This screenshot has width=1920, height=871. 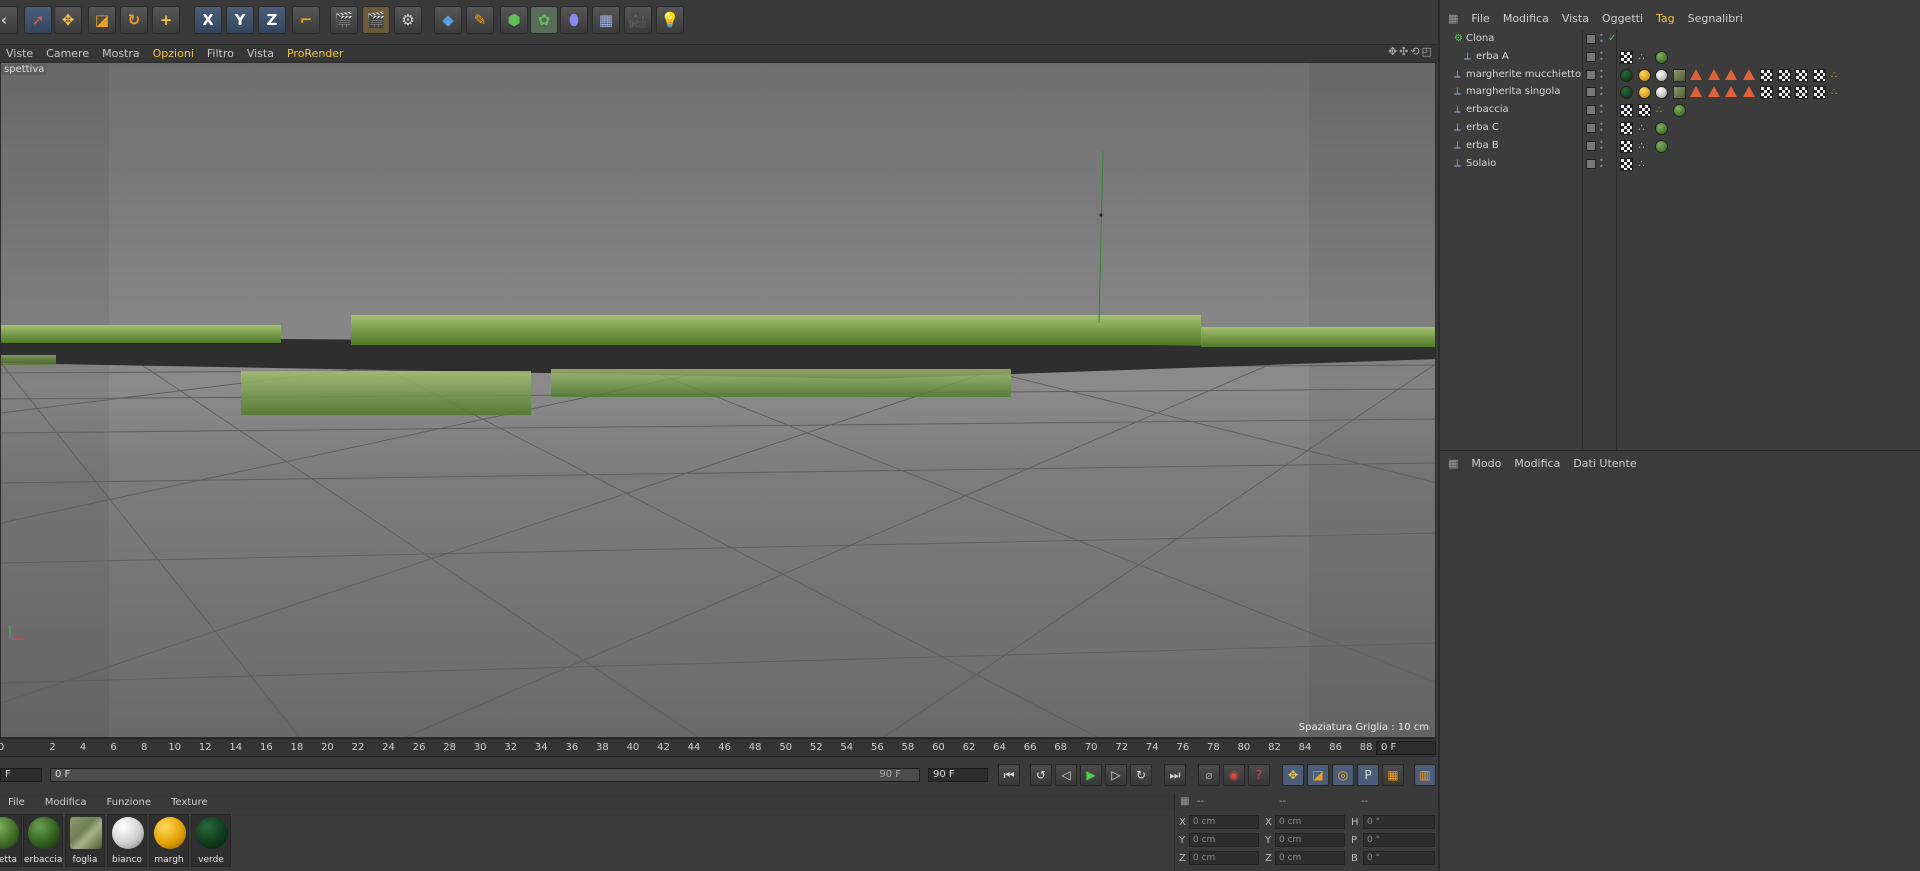 I want to click on autokey-icon: ◉, so click(x=1234, y=775).